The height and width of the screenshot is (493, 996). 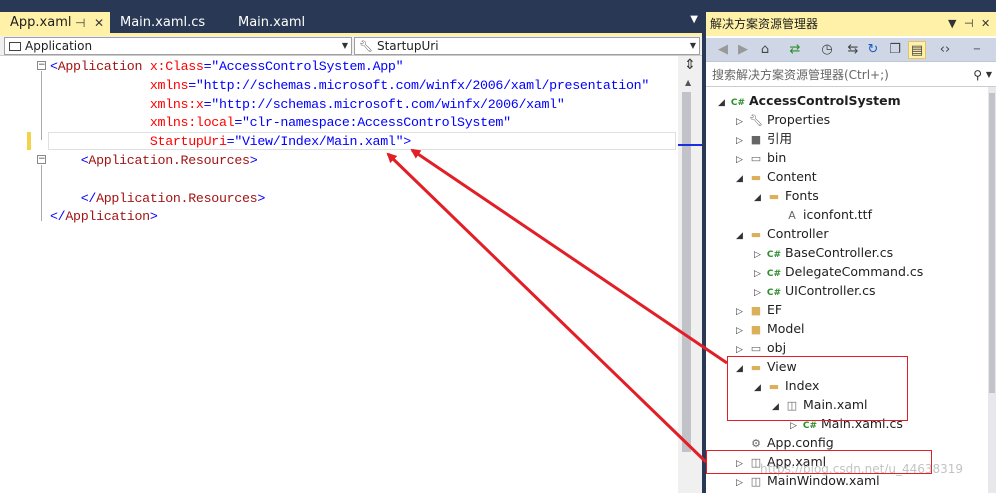 What do you see at coordinates (29, 141) in the screenshot?
I see `unsaved-change-marker` at bounding box center [29, 141].